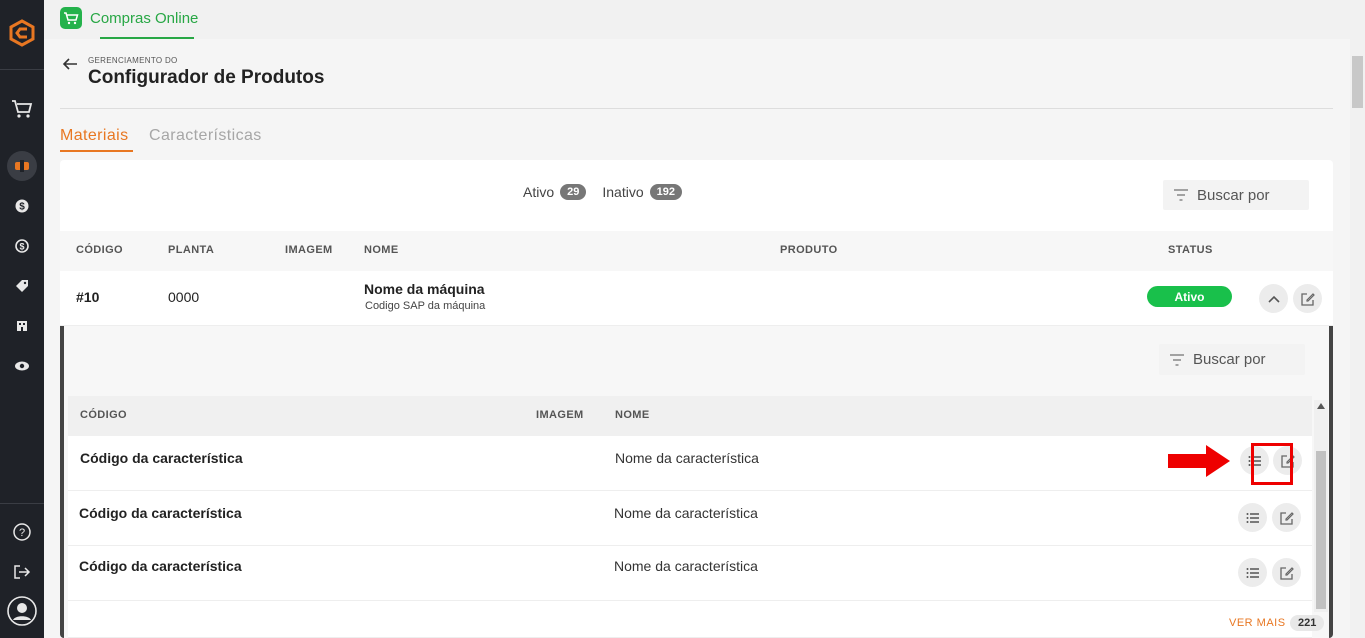 Image resolution: width=1365 pixels, height=638 pixels. Describe the element at coordinates (22, 366) in the screenshot. I see `eye-icon` at that location.